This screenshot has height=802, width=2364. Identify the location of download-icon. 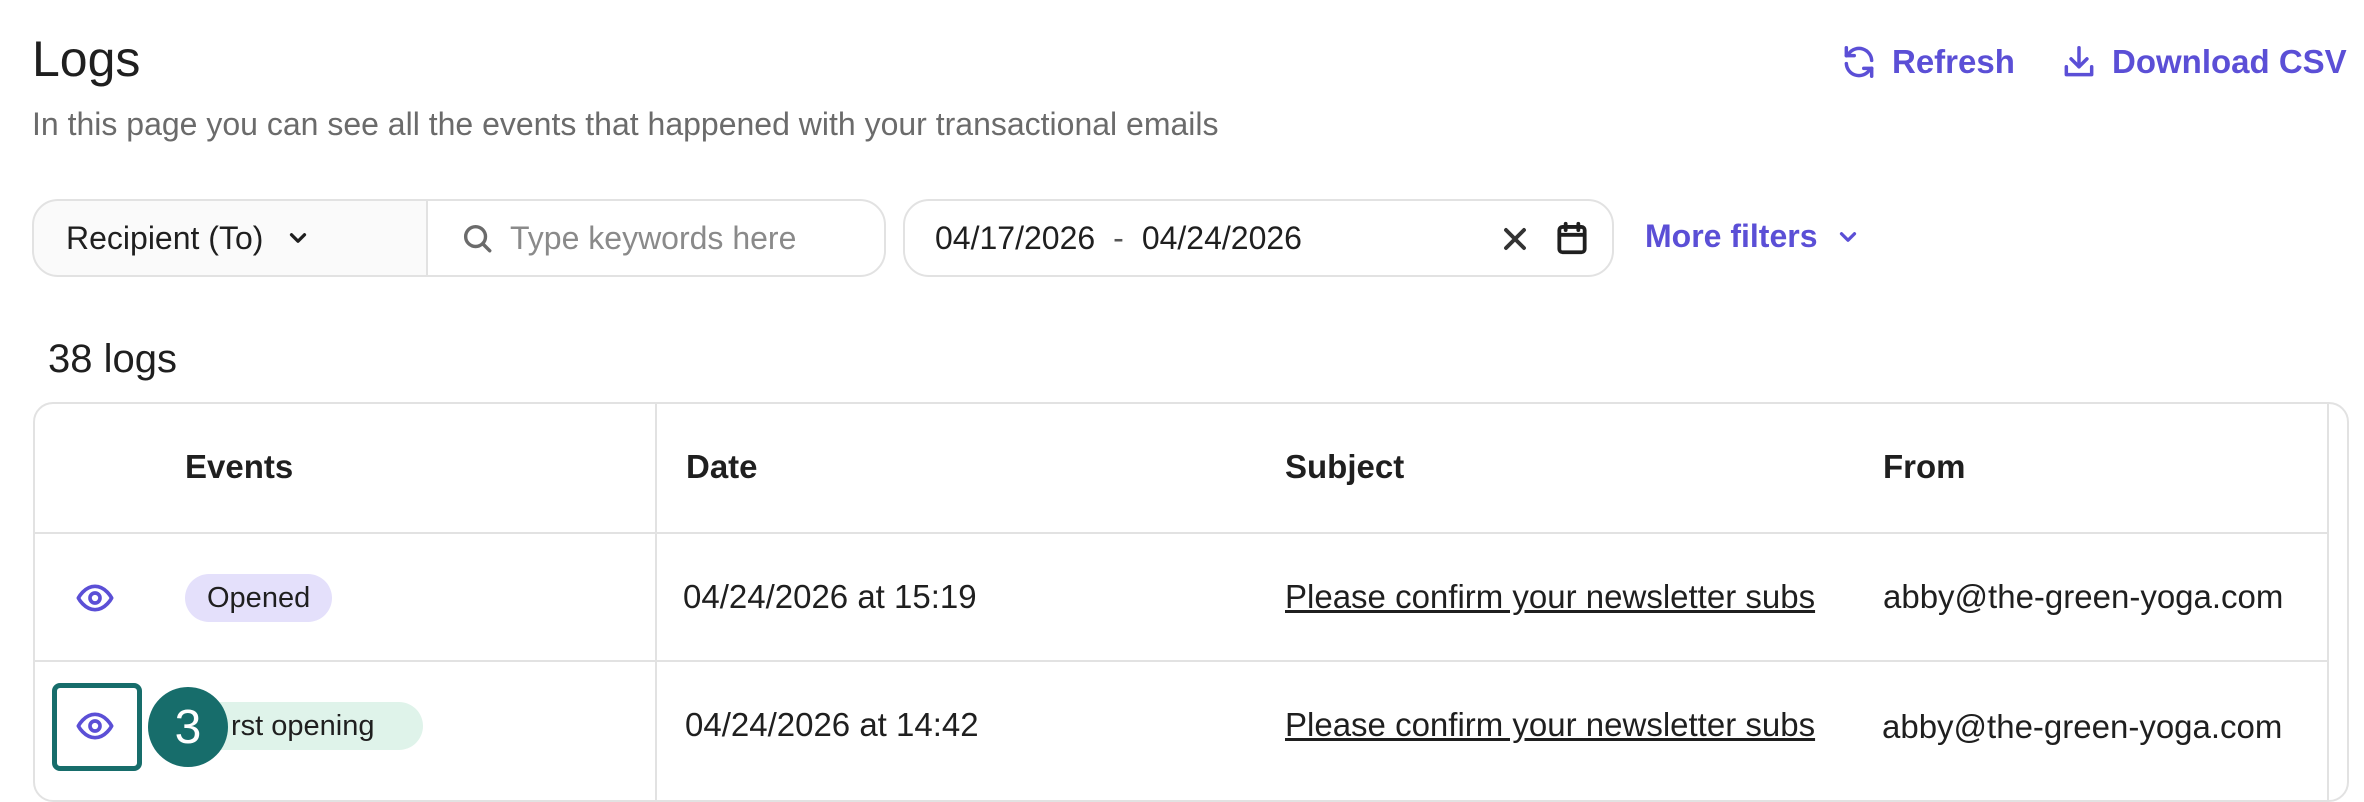
(2079, 61).